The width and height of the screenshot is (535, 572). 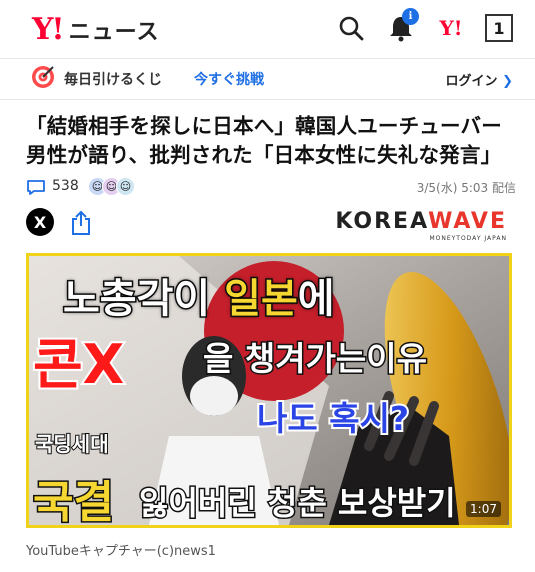 I want to click on thumb-text-line6: 국결, so click(x=74, y=502).